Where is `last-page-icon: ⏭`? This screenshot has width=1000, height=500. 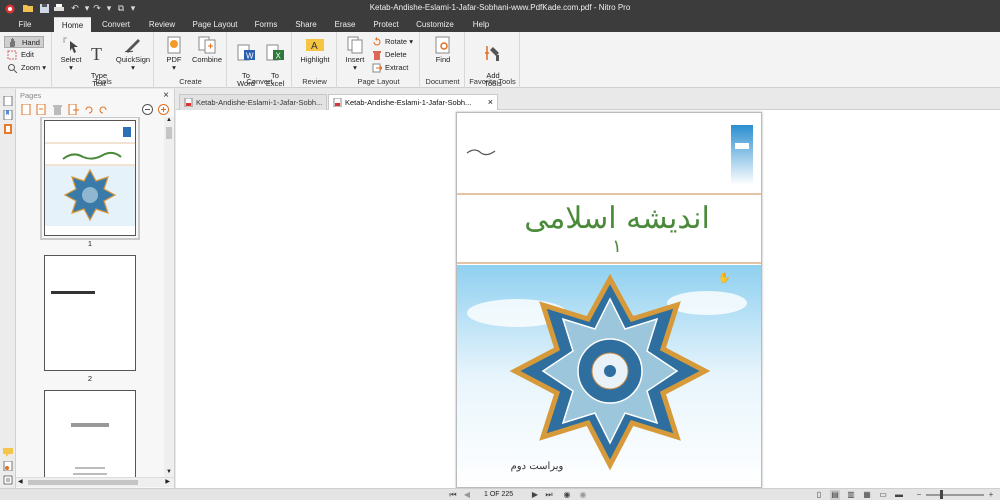 last-page-icon: ⏭ is located at coordinates (549, 495).